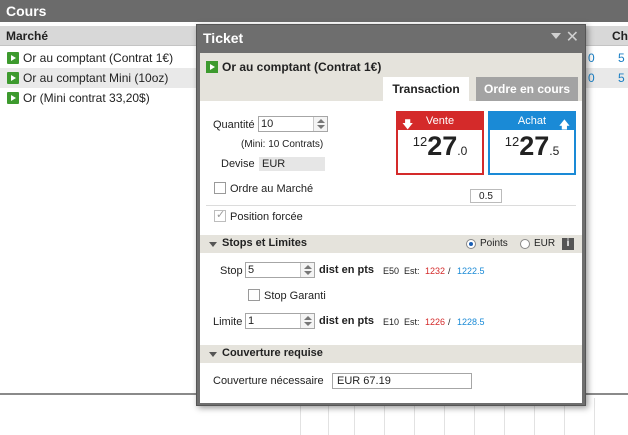 The height and width of the screenshot is (435, 628). I want to click on achat-price: 1227.5, so click(532, 146).